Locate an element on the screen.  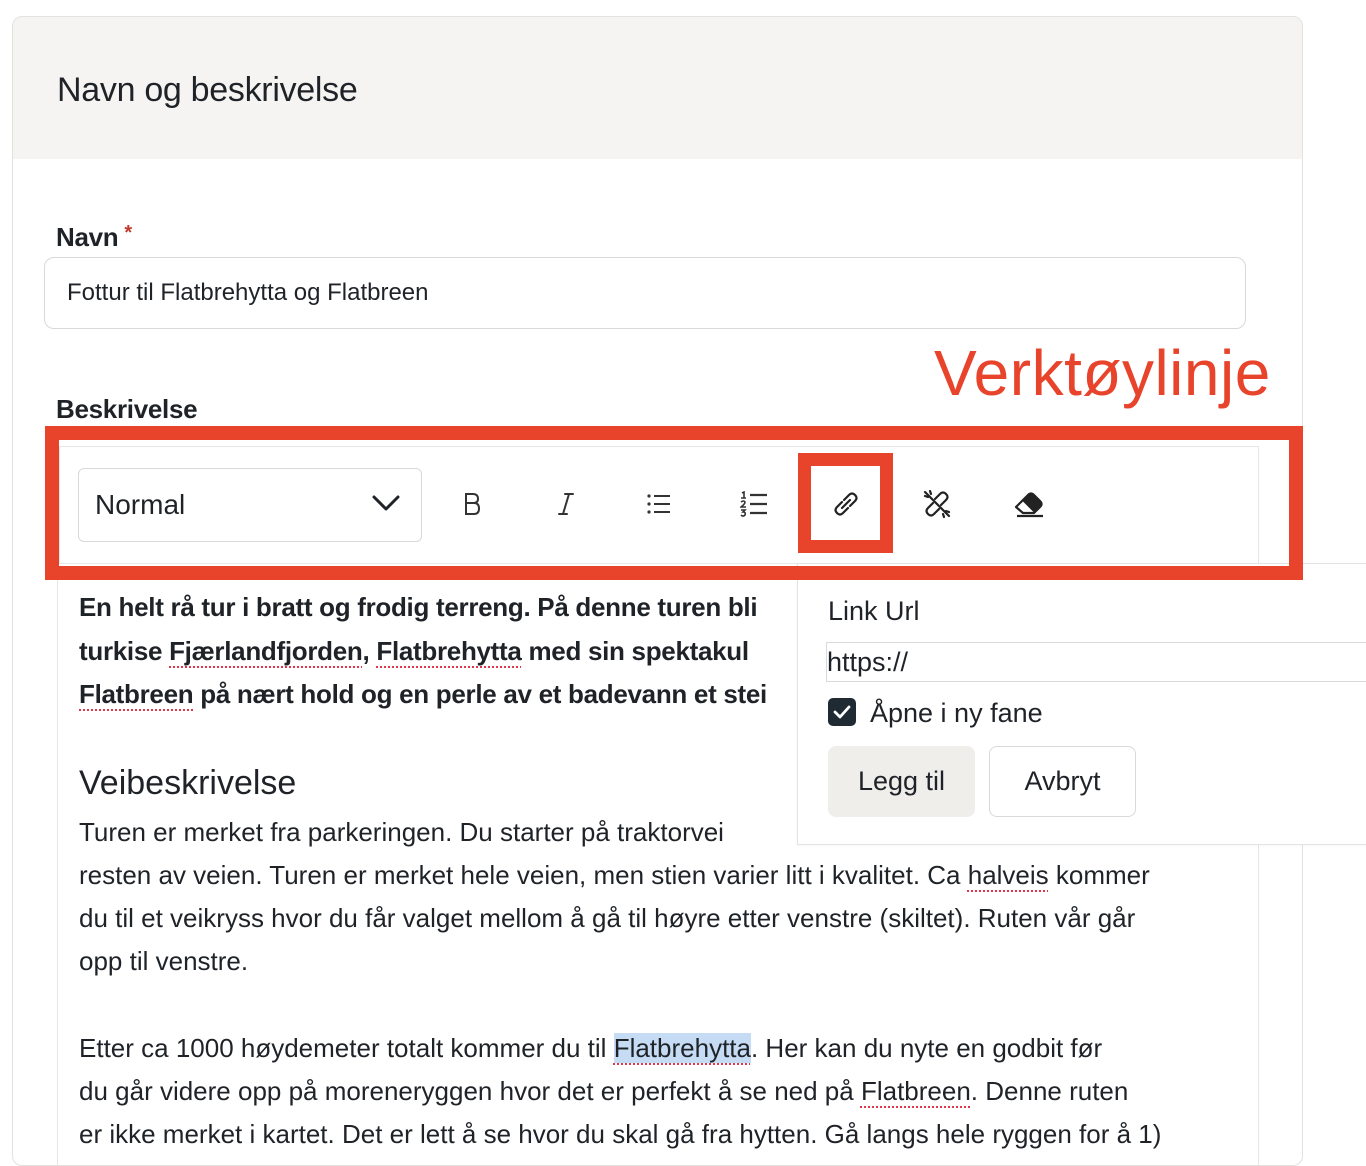
format-select: Normal is located at coordinates (250, 505).